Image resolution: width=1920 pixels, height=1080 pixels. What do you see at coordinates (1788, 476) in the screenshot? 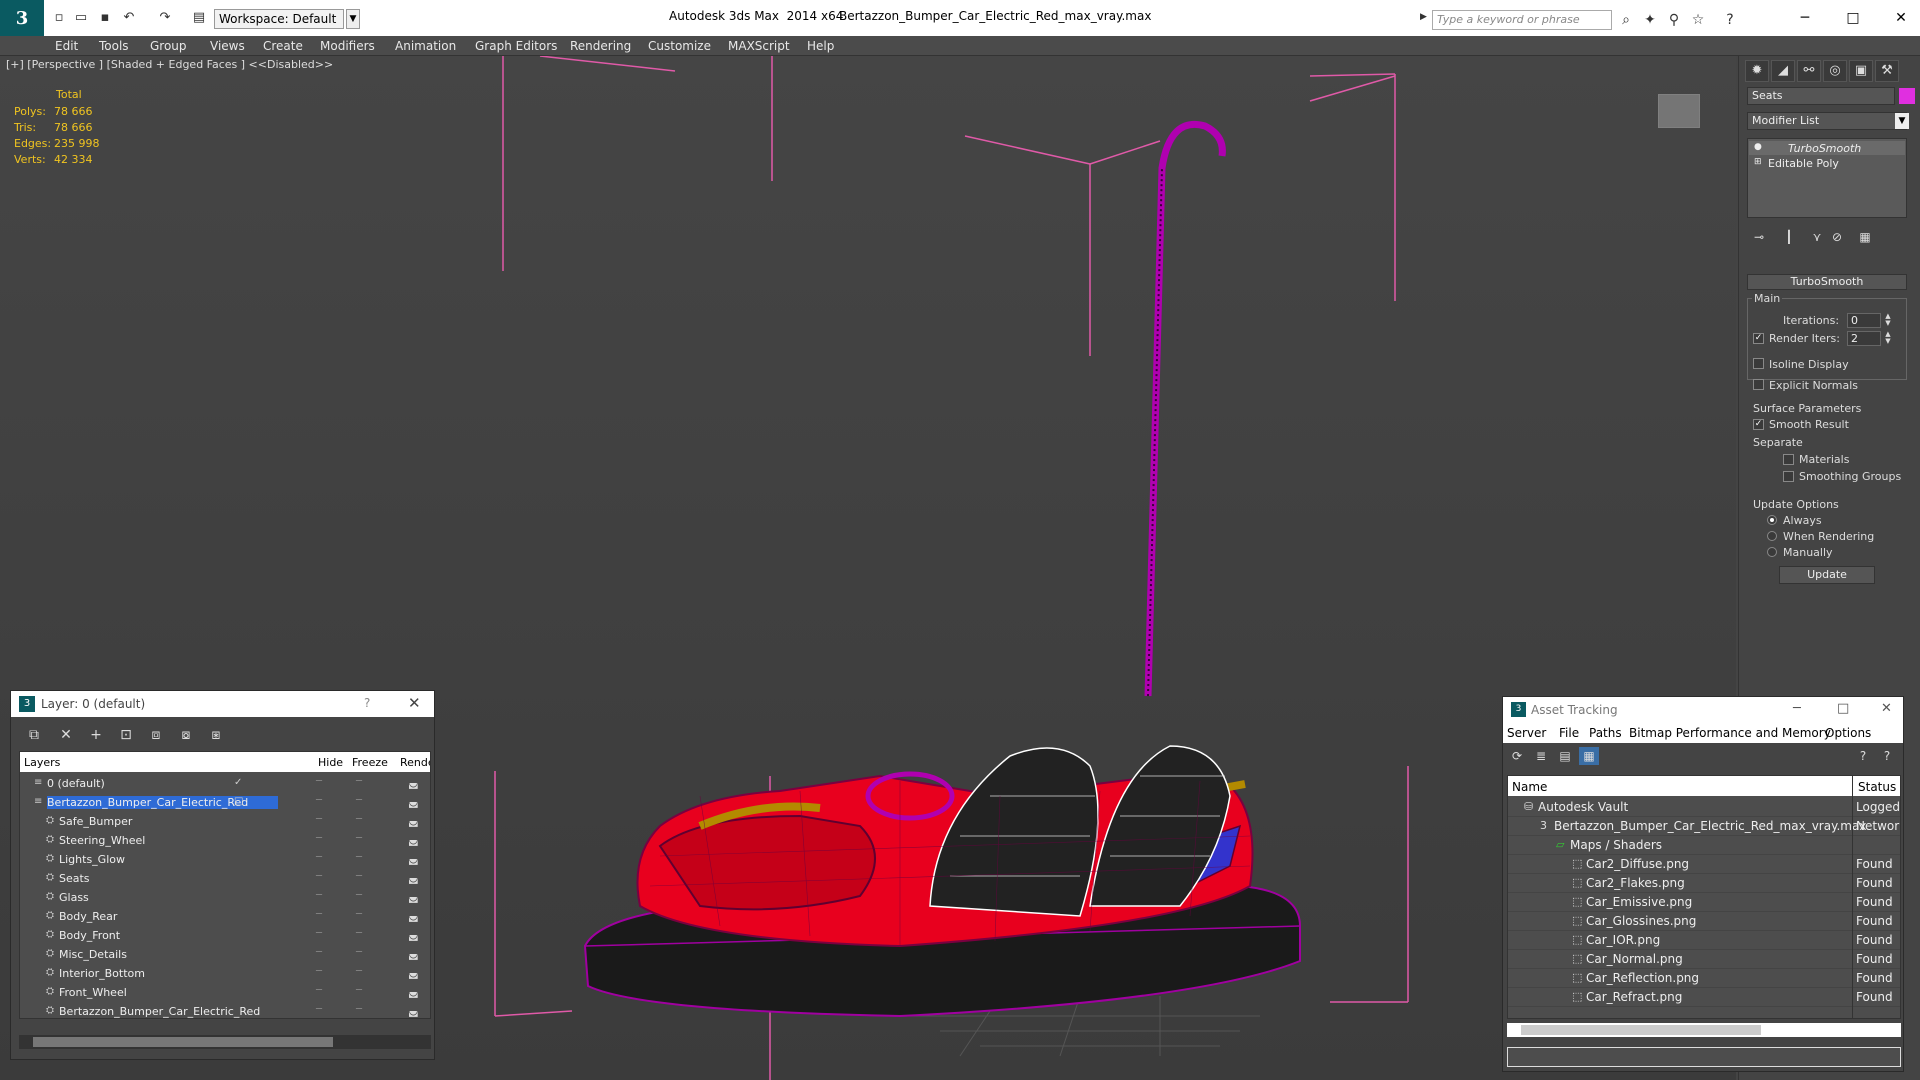
I see `smoothing-groups-checkbox` at bounding box center [1788, 476].